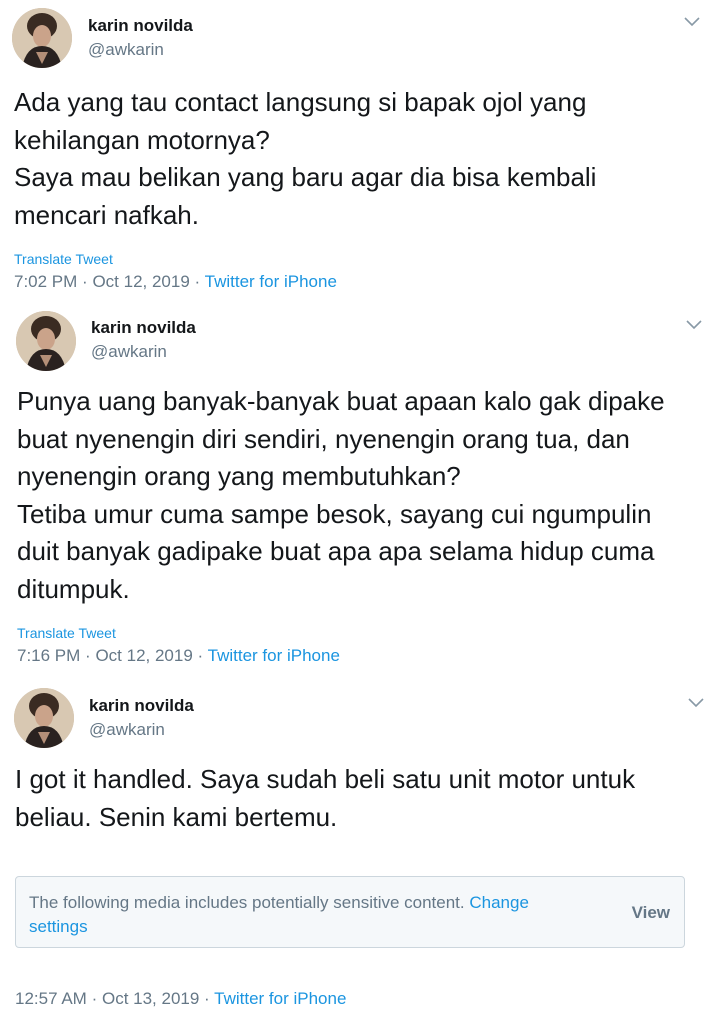  What do you see at coordinates (45, 281) in the screenshot?
I see `tweet-time: 7:02 PM` at bounding box center [45, 281].